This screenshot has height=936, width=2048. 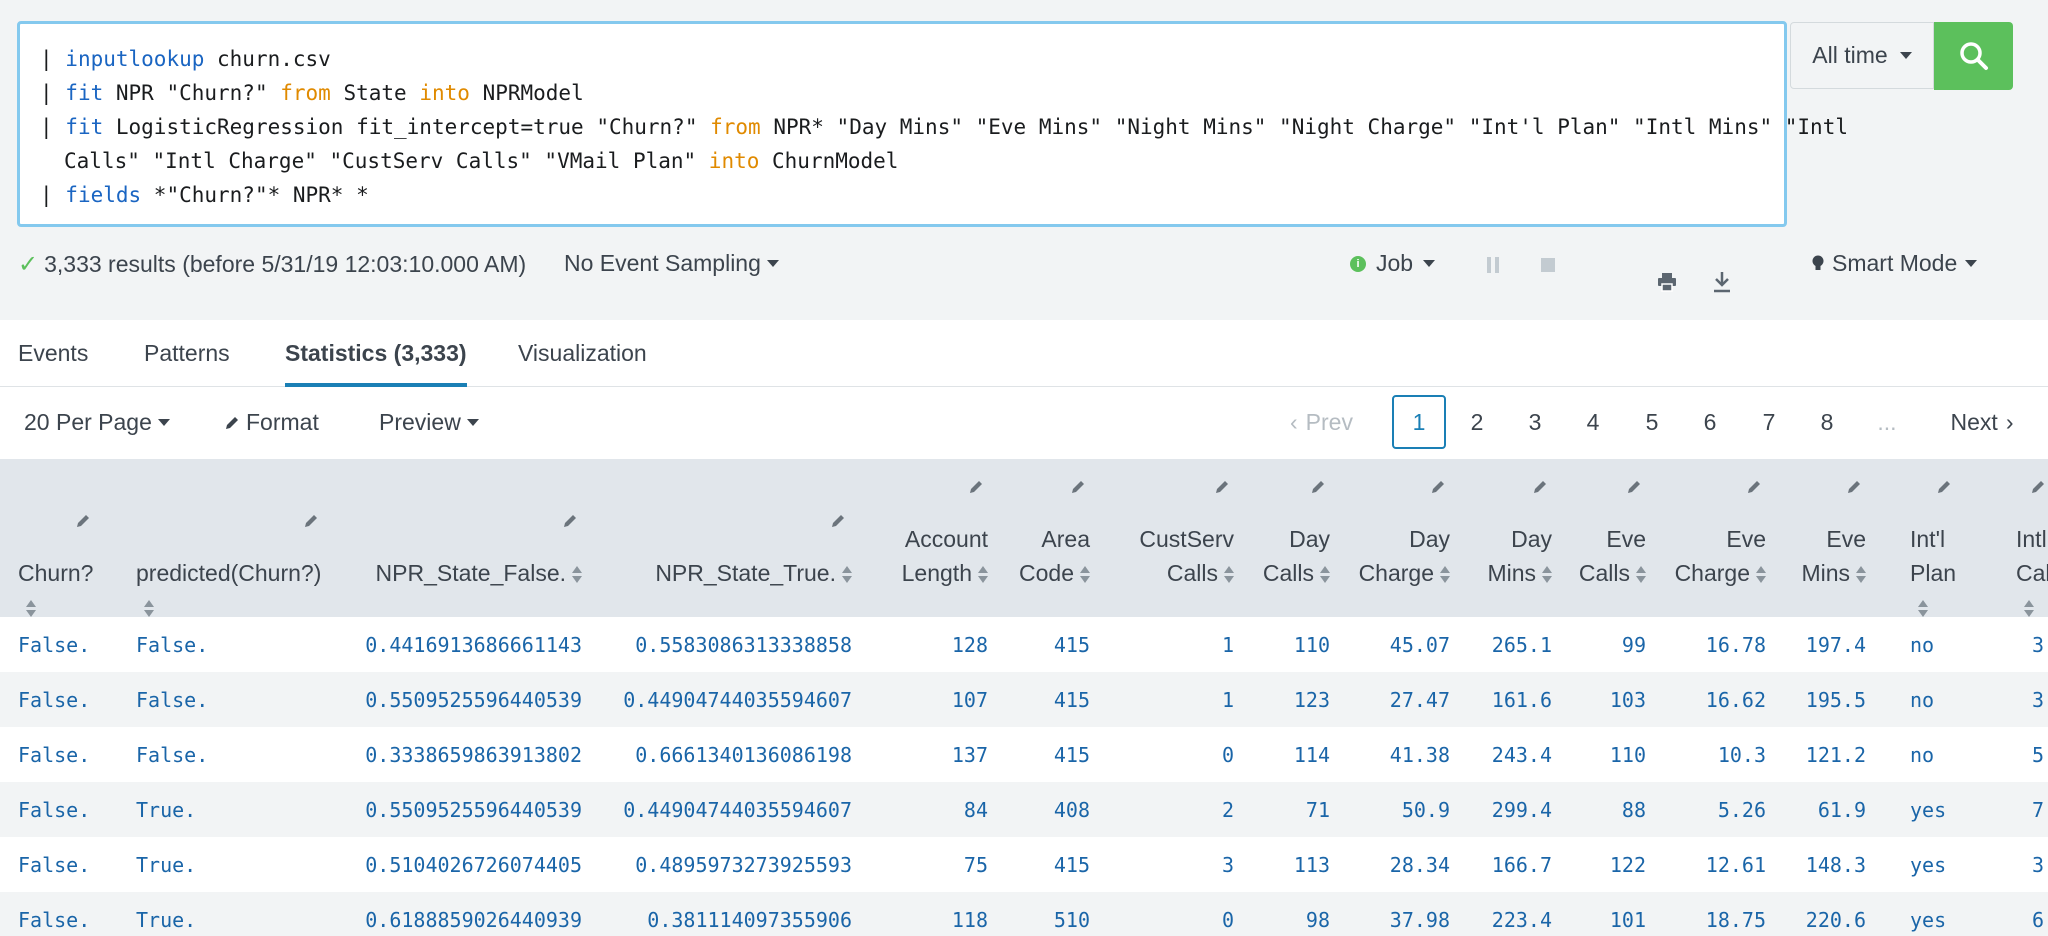 What do you see at coordinates (1836, 865) in the screenshot?
I see `table-cell-emins: 148.3` at bounding box center [1836, 865].